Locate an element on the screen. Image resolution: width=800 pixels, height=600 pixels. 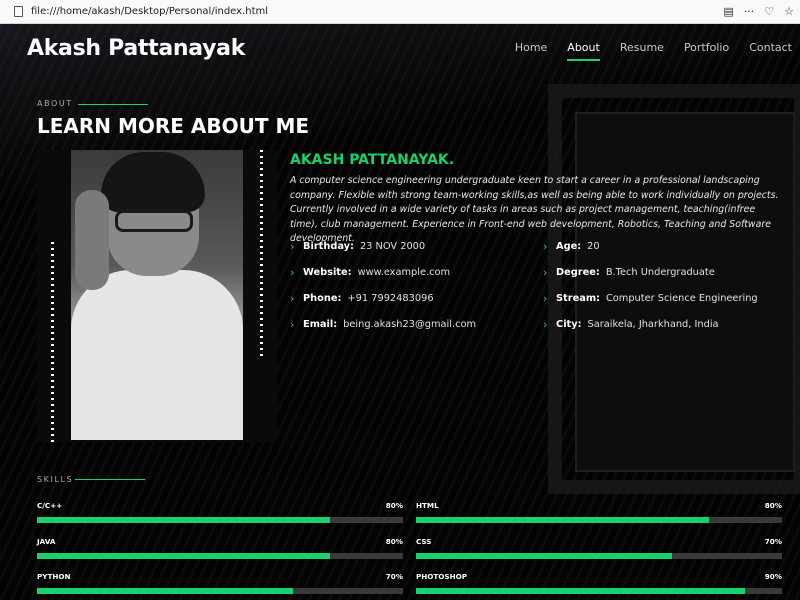
page-icon is located at coordinates (18, 11).